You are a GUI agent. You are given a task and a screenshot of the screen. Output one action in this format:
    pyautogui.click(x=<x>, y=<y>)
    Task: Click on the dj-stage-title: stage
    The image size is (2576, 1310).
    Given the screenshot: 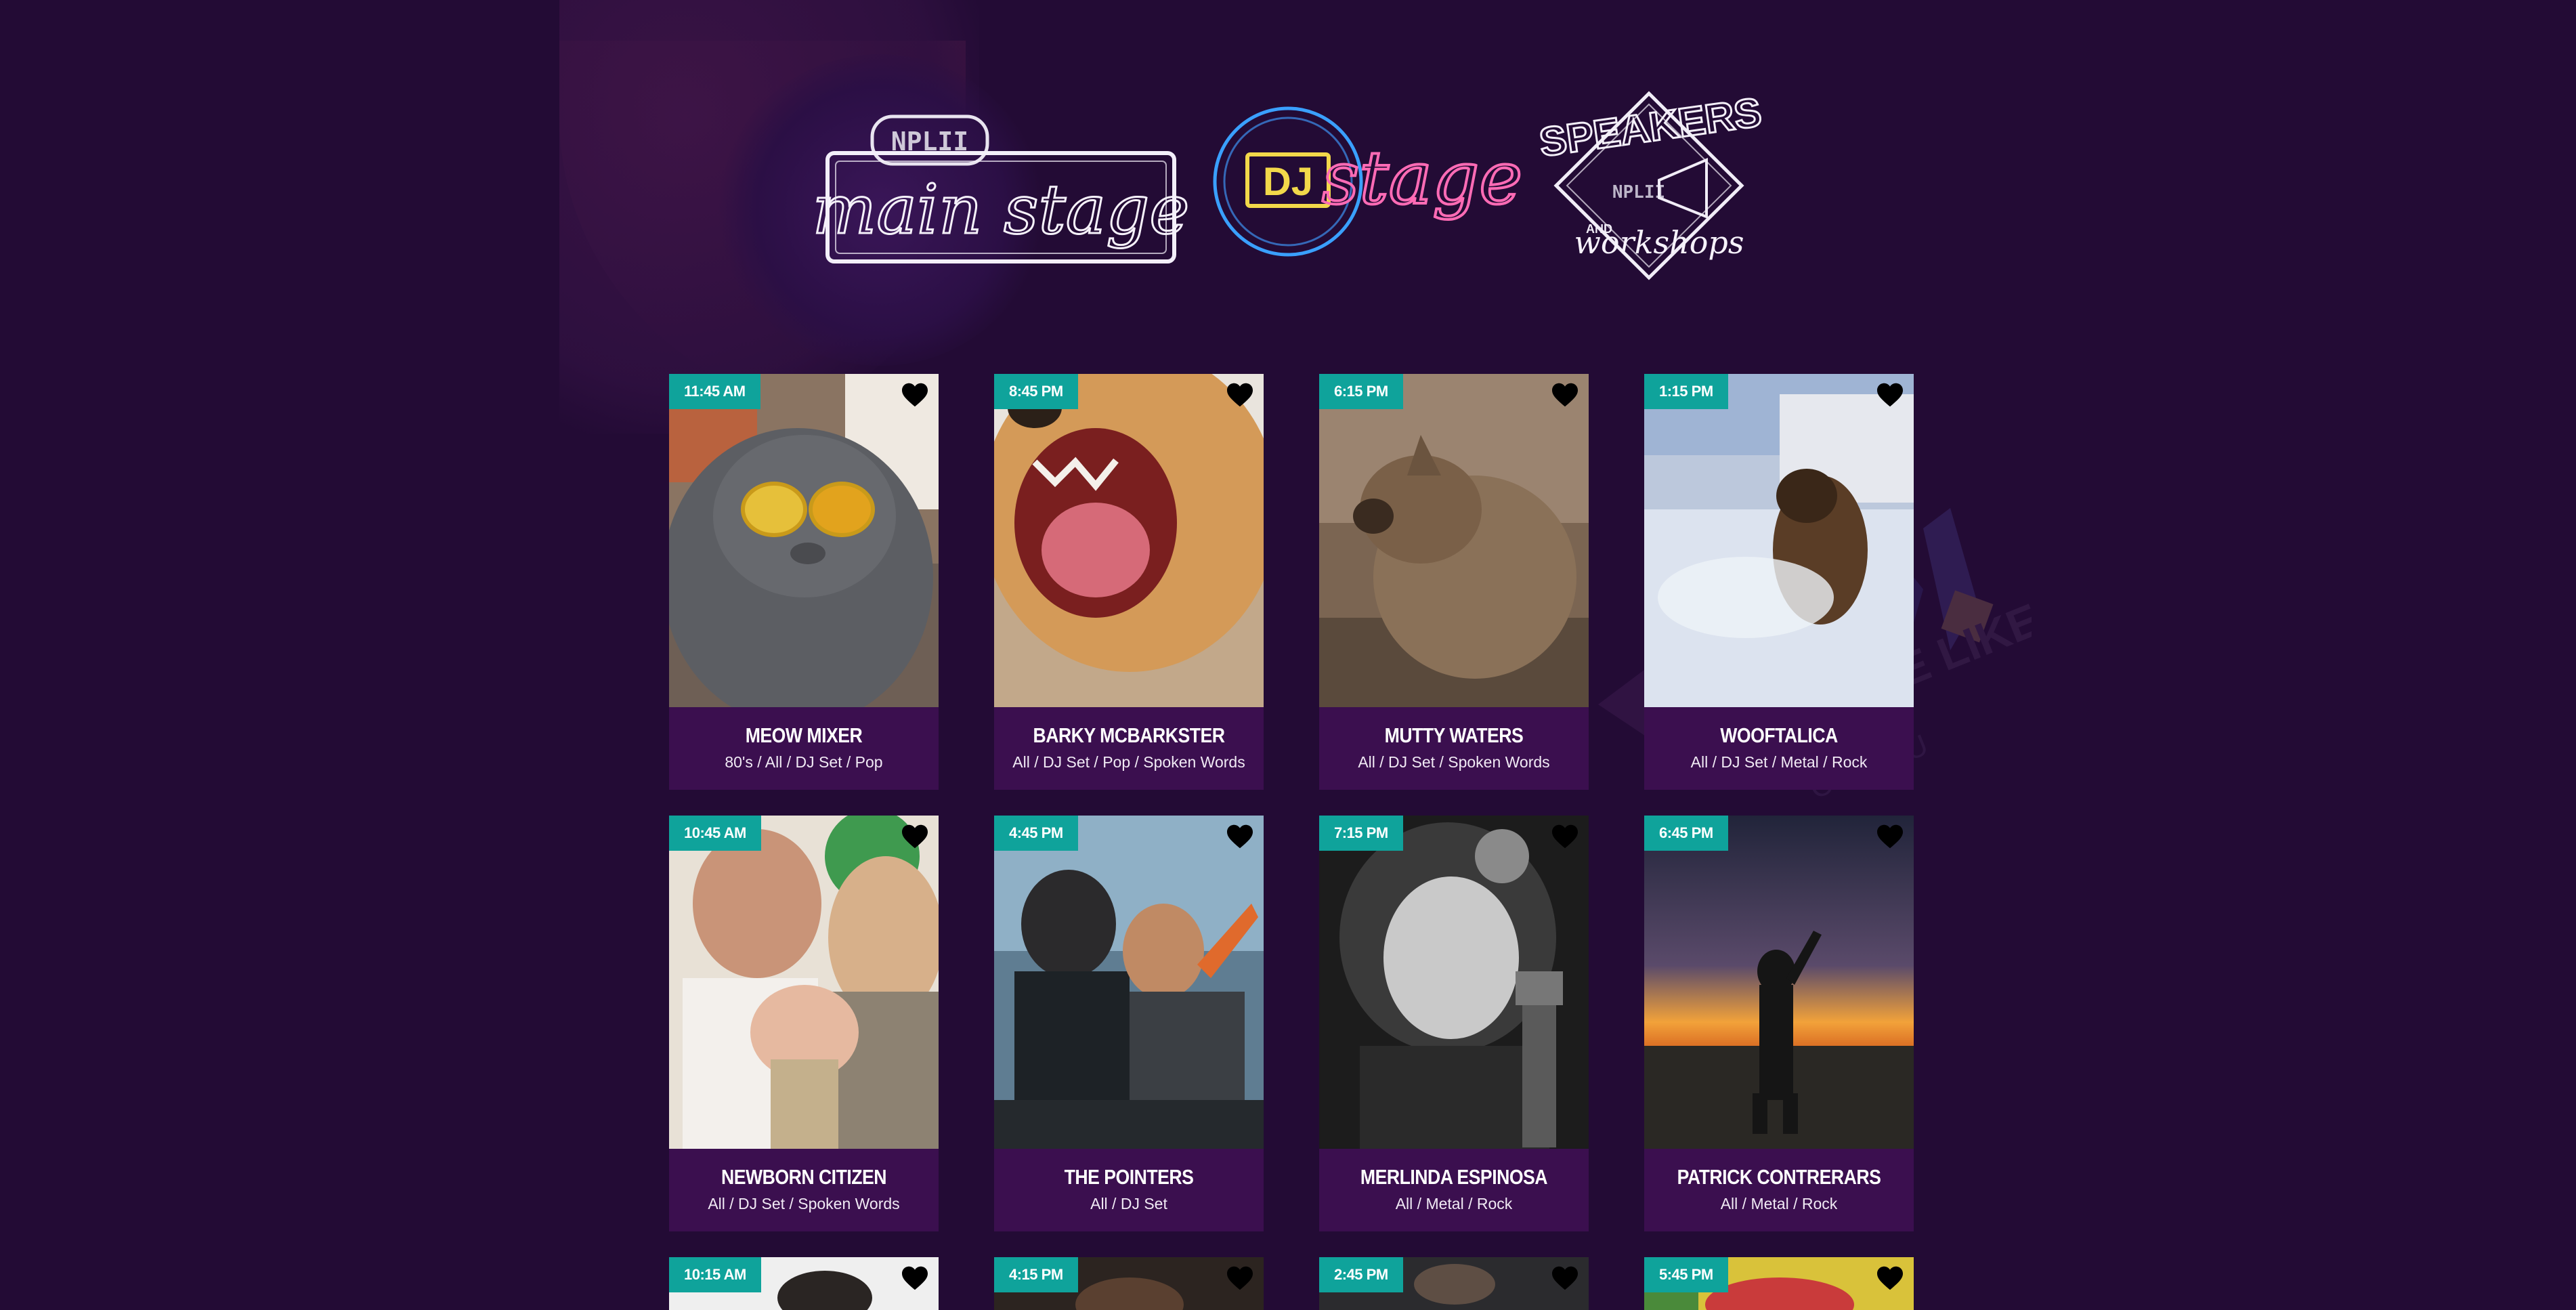 What is the action you would take?
    pyautogui.click(x=1422, y=179)
    